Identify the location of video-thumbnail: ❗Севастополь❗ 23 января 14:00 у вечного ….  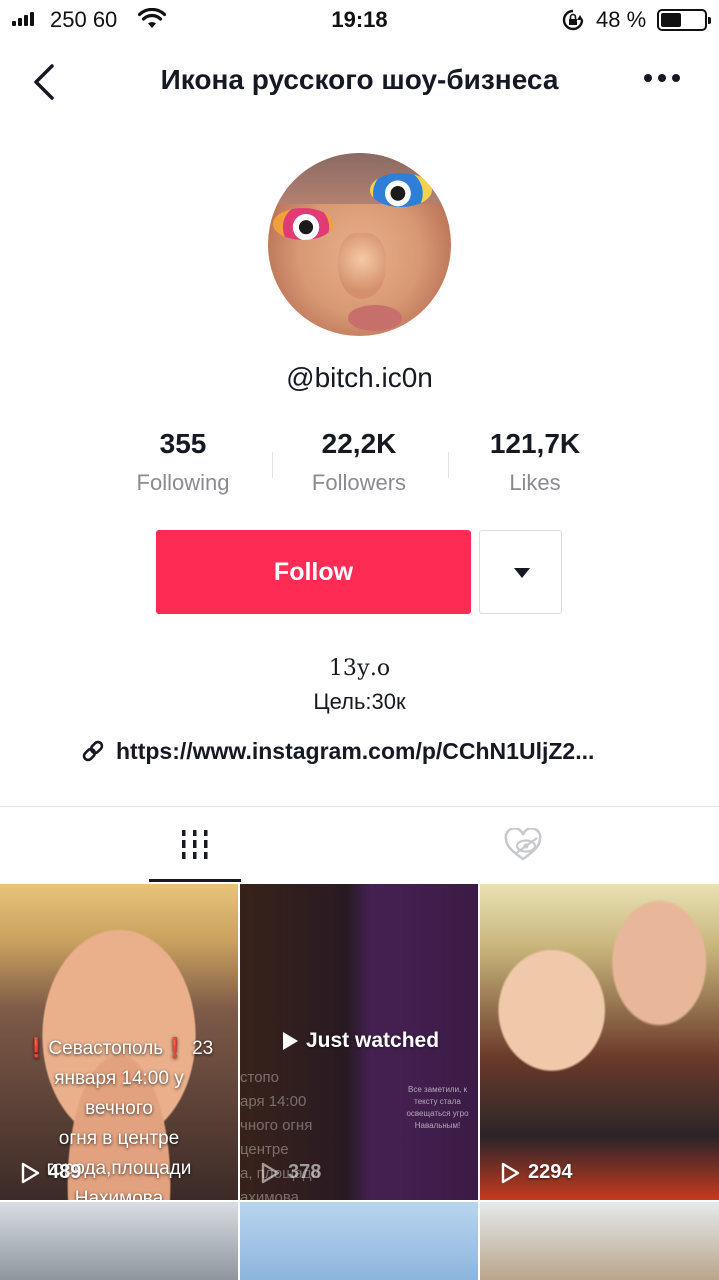
(119, 1042).